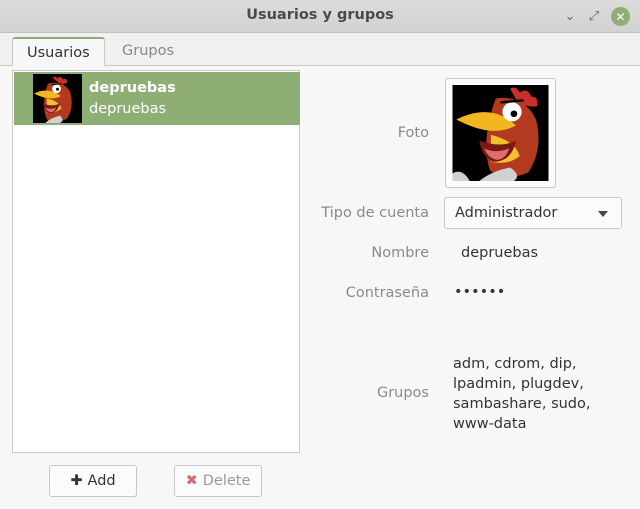 This screenshot has height=509, width=640. Describe the element at coordinates (479, 292) in the screenshot. I see `password-value: ••••••` at that location.